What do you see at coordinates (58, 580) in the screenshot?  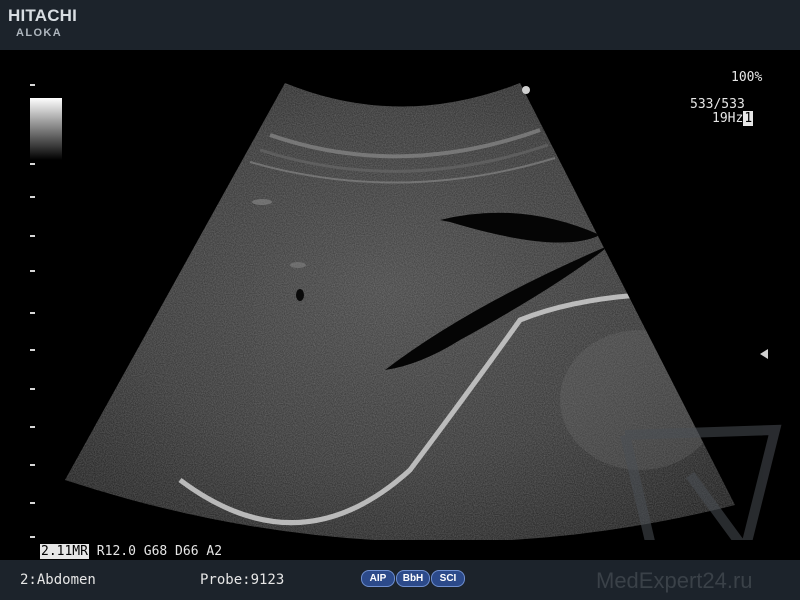 I see `preset-label: 2:Abdomen` at bounding box center [58, 580].